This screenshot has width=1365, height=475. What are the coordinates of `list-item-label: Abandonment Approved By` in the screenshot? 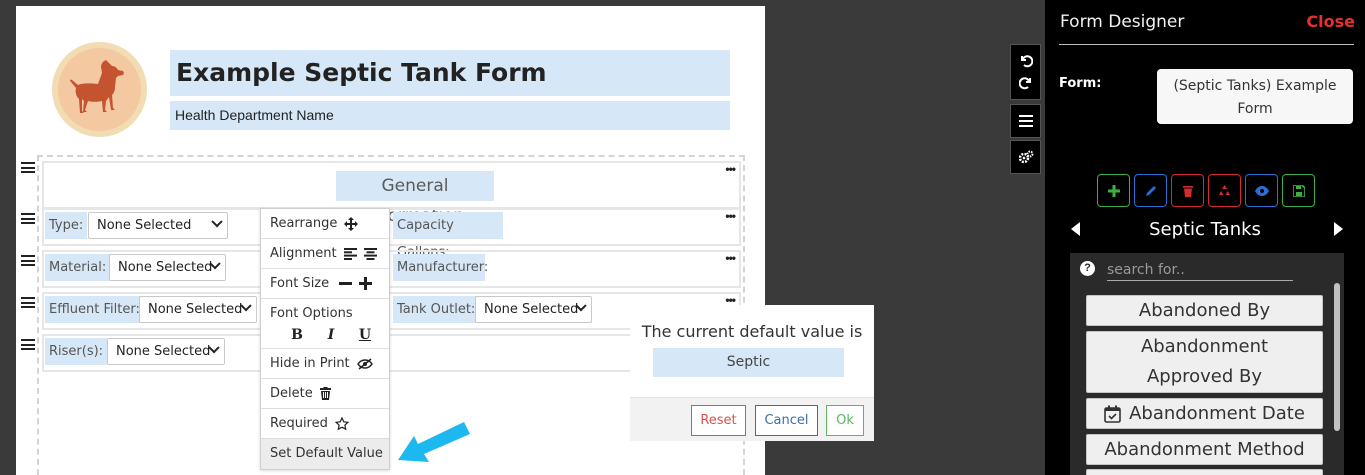 It's located at (1204, 361).